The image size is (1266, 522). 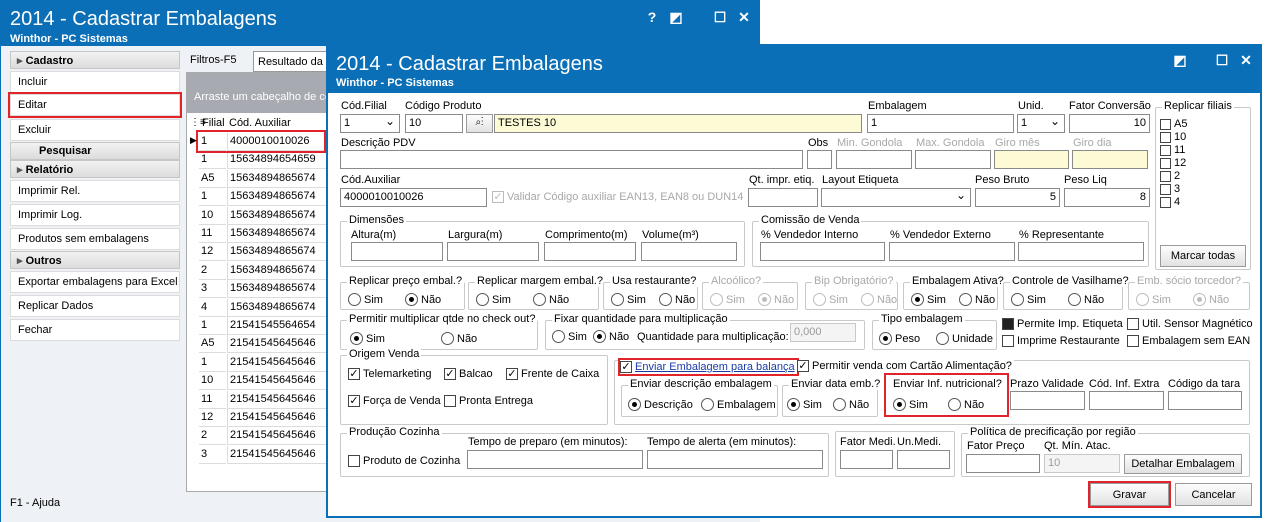 I want to click on menu-outros-header: ▸ Outros, so click(x=95, y=260).